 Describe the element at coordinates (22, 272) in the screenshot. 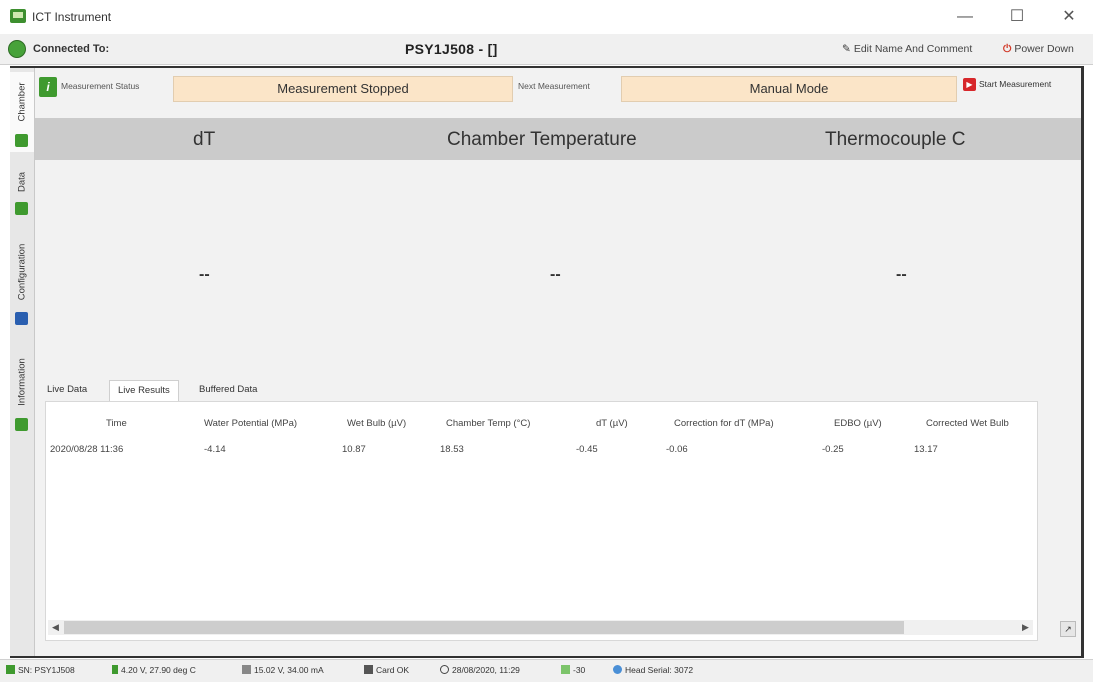

I see `tab-configuration-label: Configuration` at that location.